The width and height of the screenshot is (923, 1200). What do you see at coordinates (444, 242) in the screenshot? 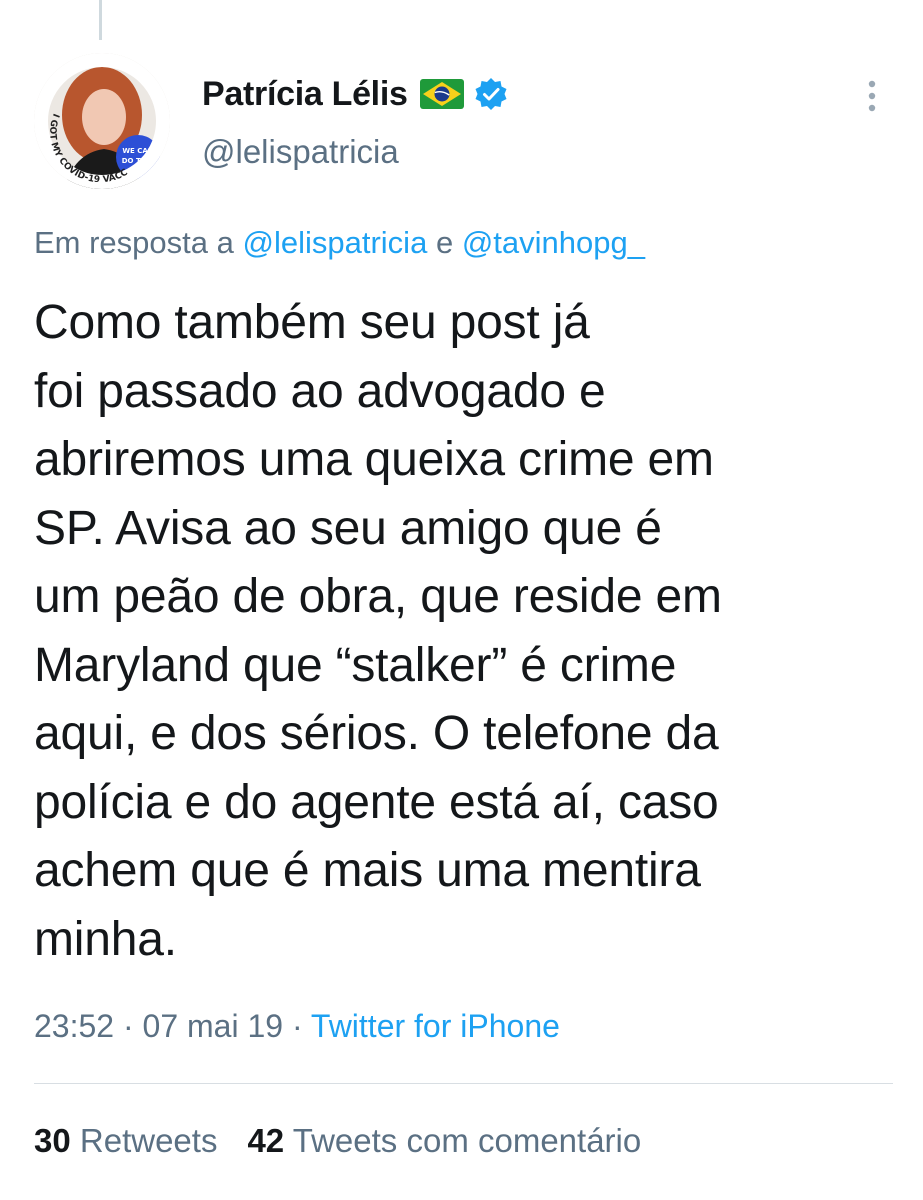
I see `reply-to-conjunction: e` at bounding box center [444, 242].